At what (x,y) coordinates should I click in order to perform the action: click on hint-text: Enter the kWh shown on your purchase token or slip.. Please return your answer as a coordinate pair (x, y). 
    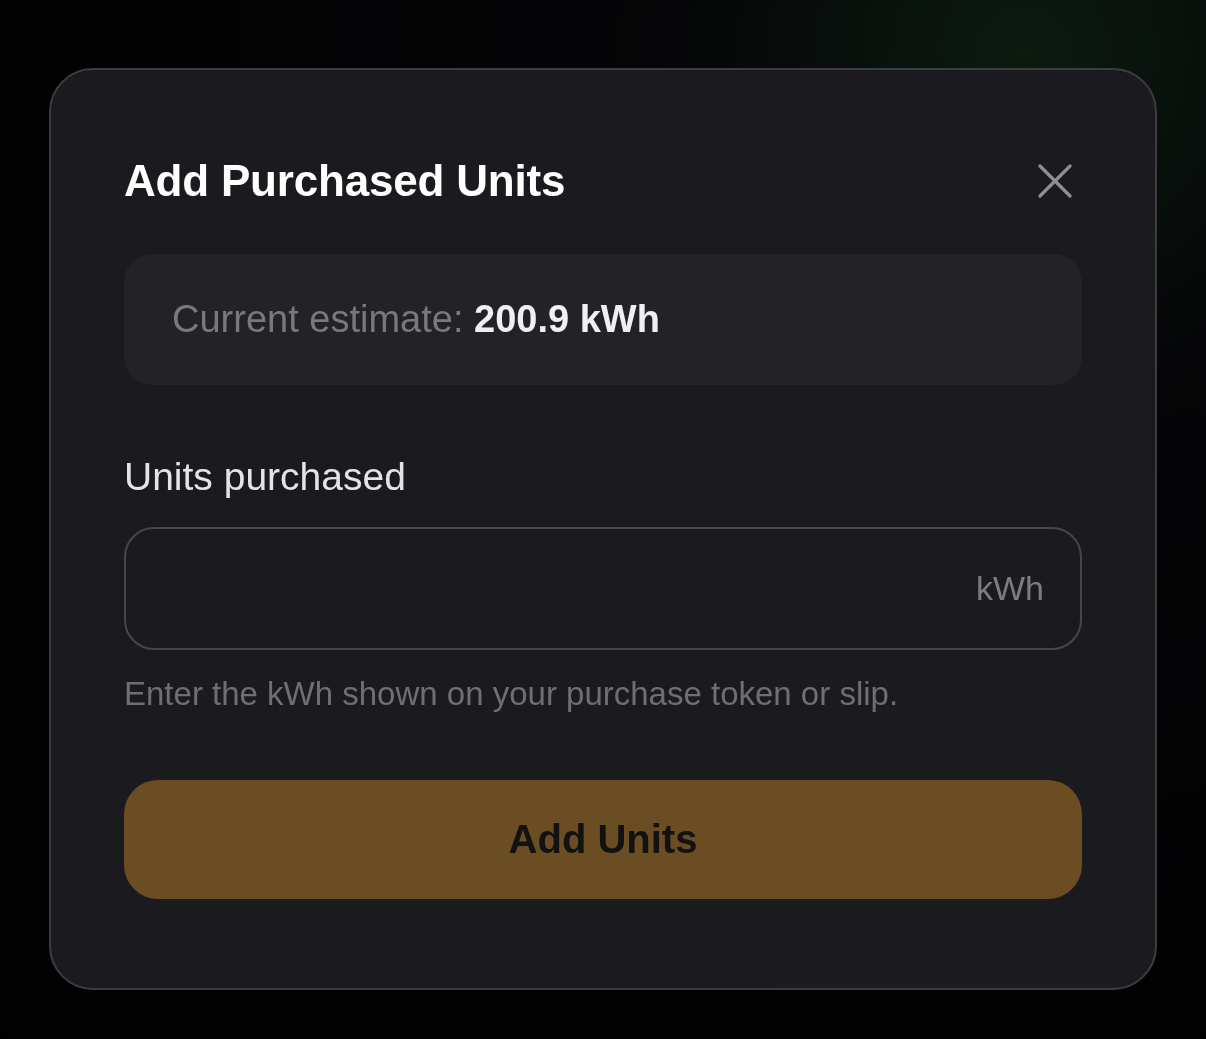
    Looking at the image, I should click on (512, 694).